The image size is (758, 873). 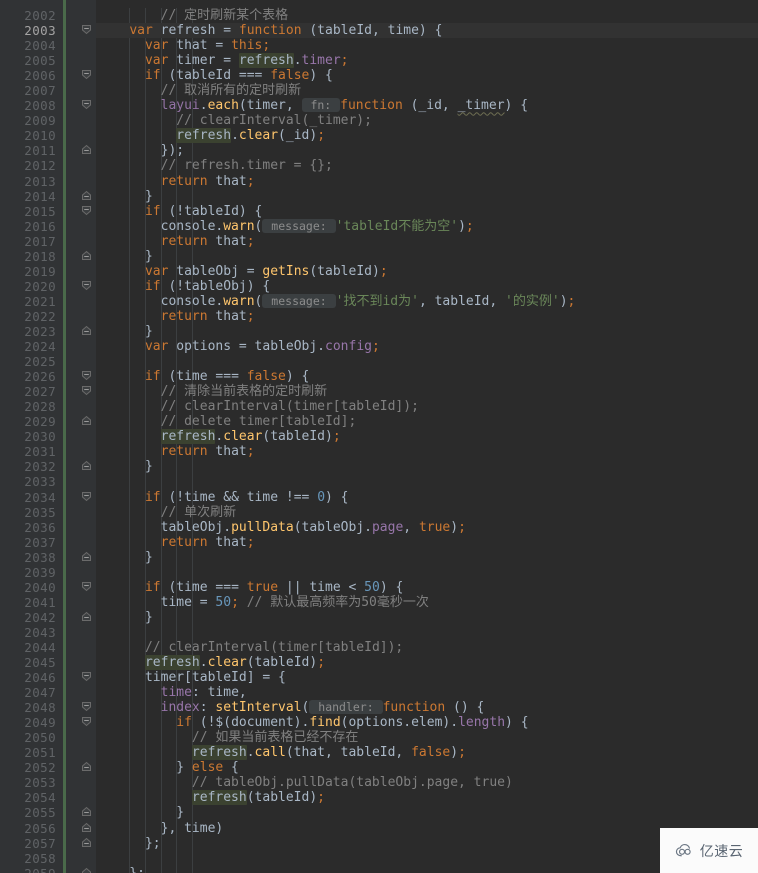 I want to click on code-line: // clearInterval(_timer);, so click(x=427, y=120).